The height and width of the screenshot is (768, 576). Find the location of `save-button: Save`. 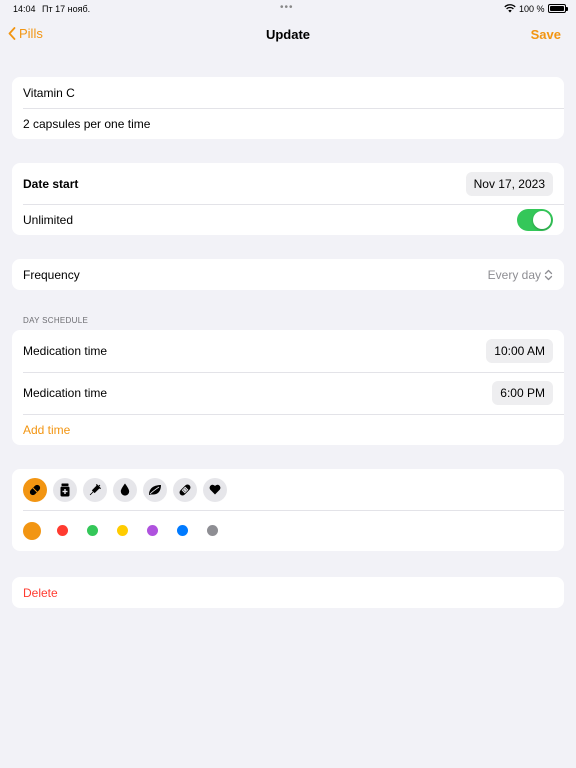

save-button: Save is located at coordinates (546, 34).